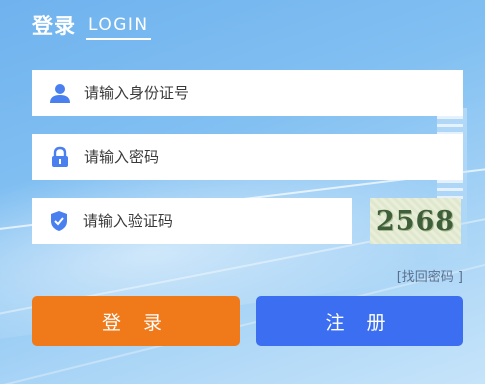 The image size is (485, 384). I want to click on captcha-code: 2568, so click(415, 221).